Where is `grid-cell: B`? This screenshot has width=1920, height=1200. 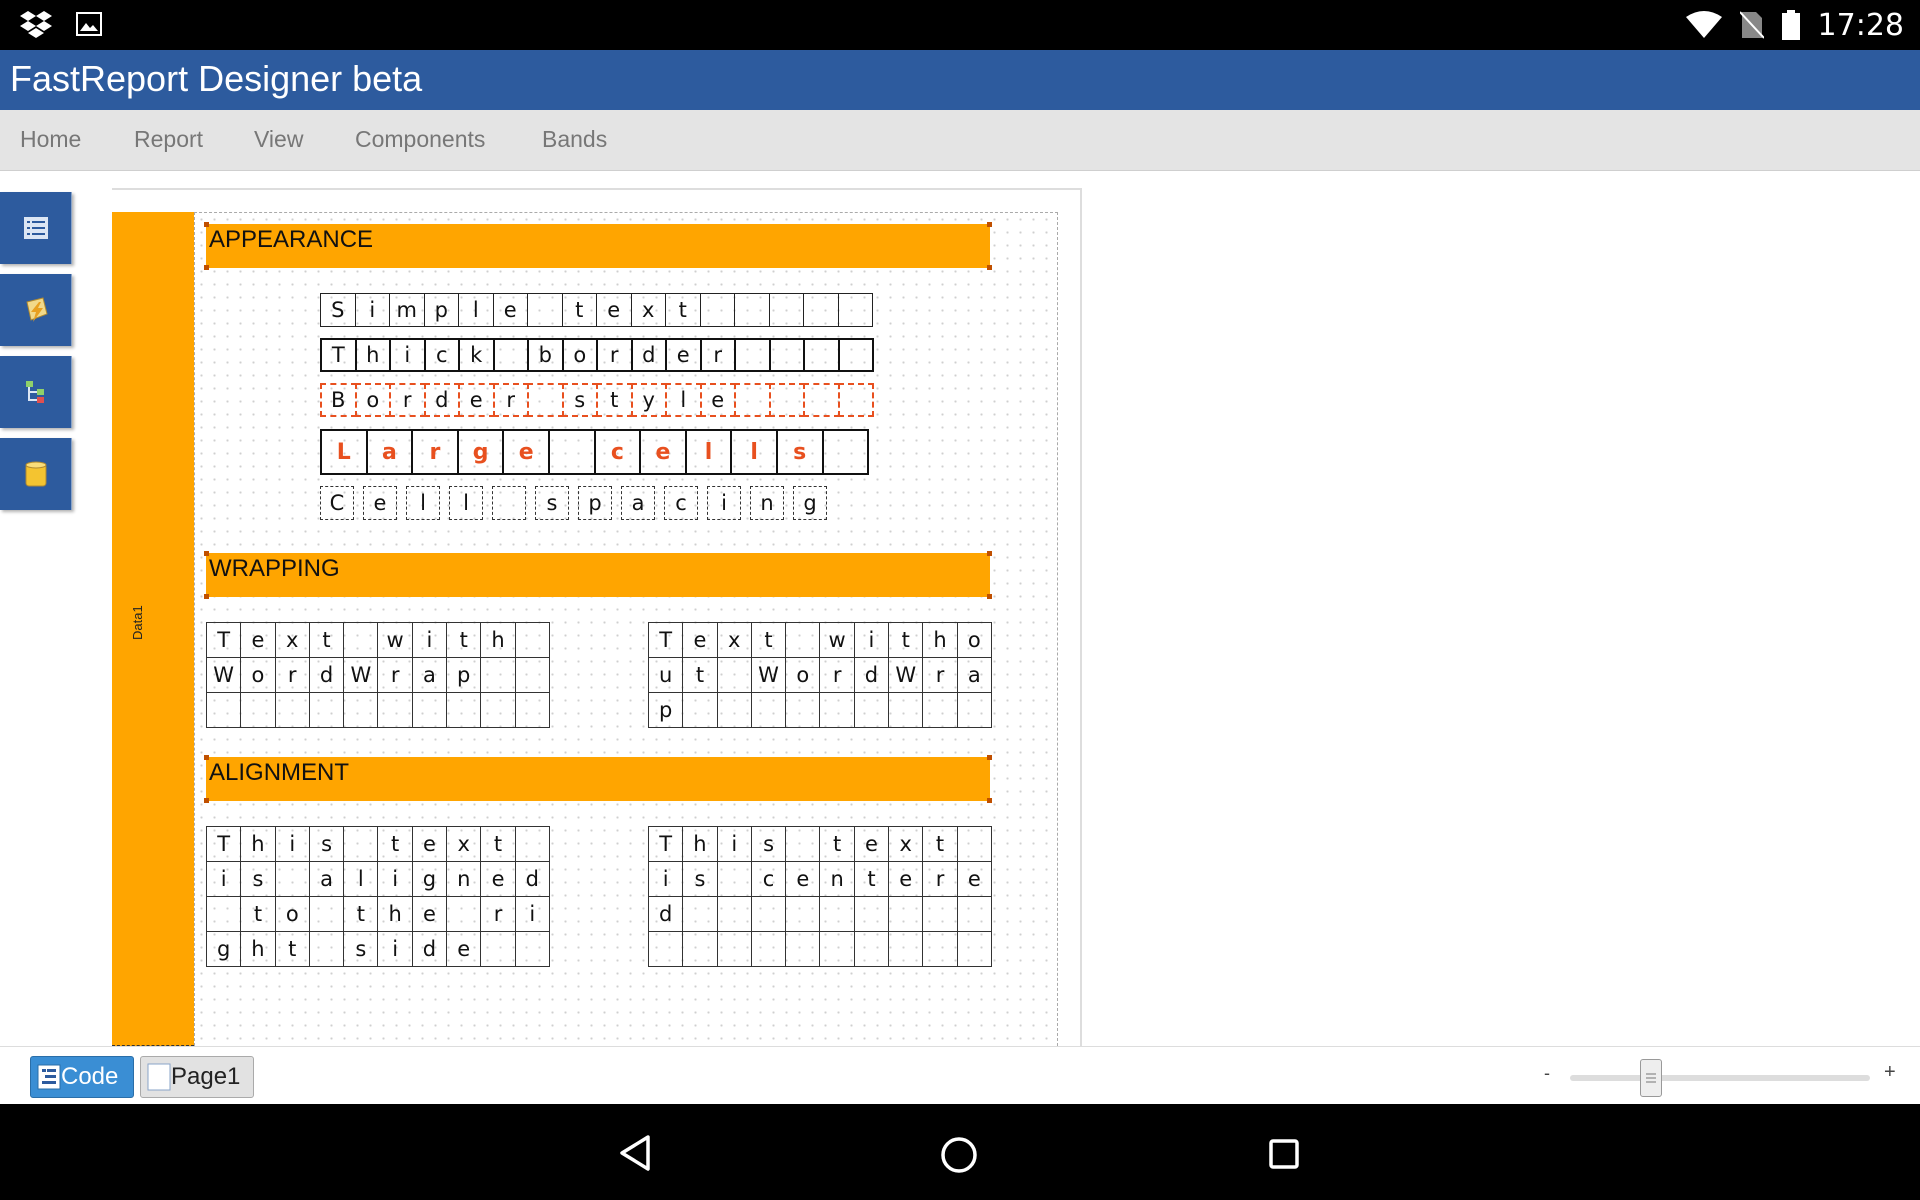
grid-cell: B is located at coordinates (338, 400).